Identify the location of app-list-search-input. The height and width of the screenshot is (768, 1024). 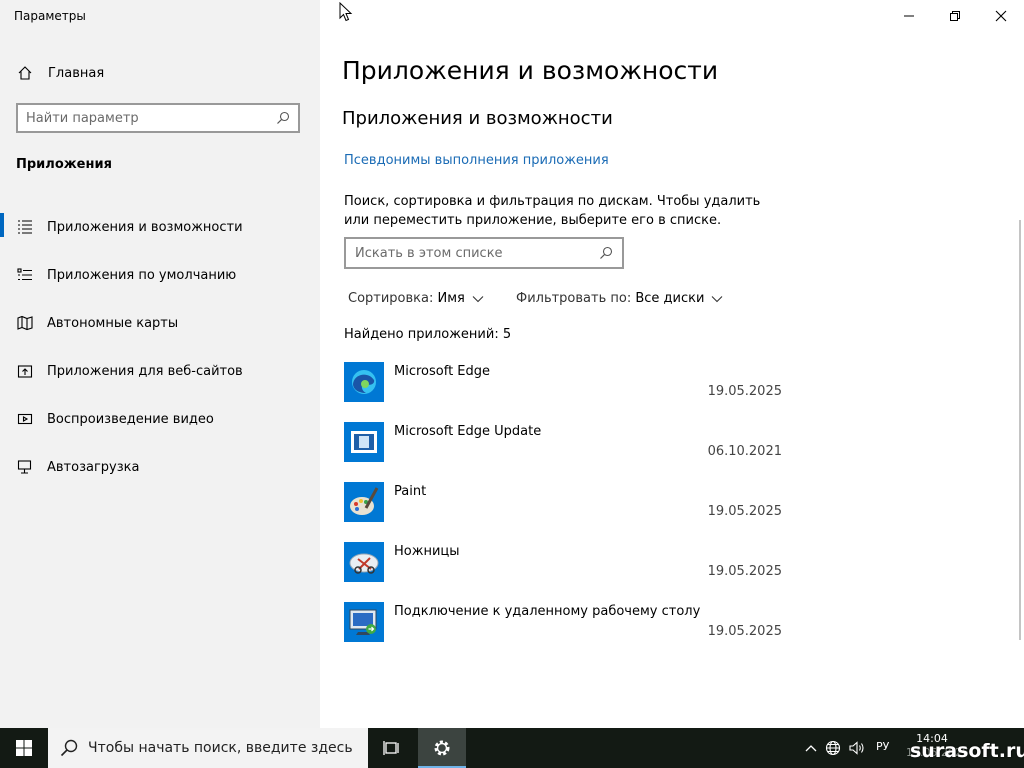
(477, 253).